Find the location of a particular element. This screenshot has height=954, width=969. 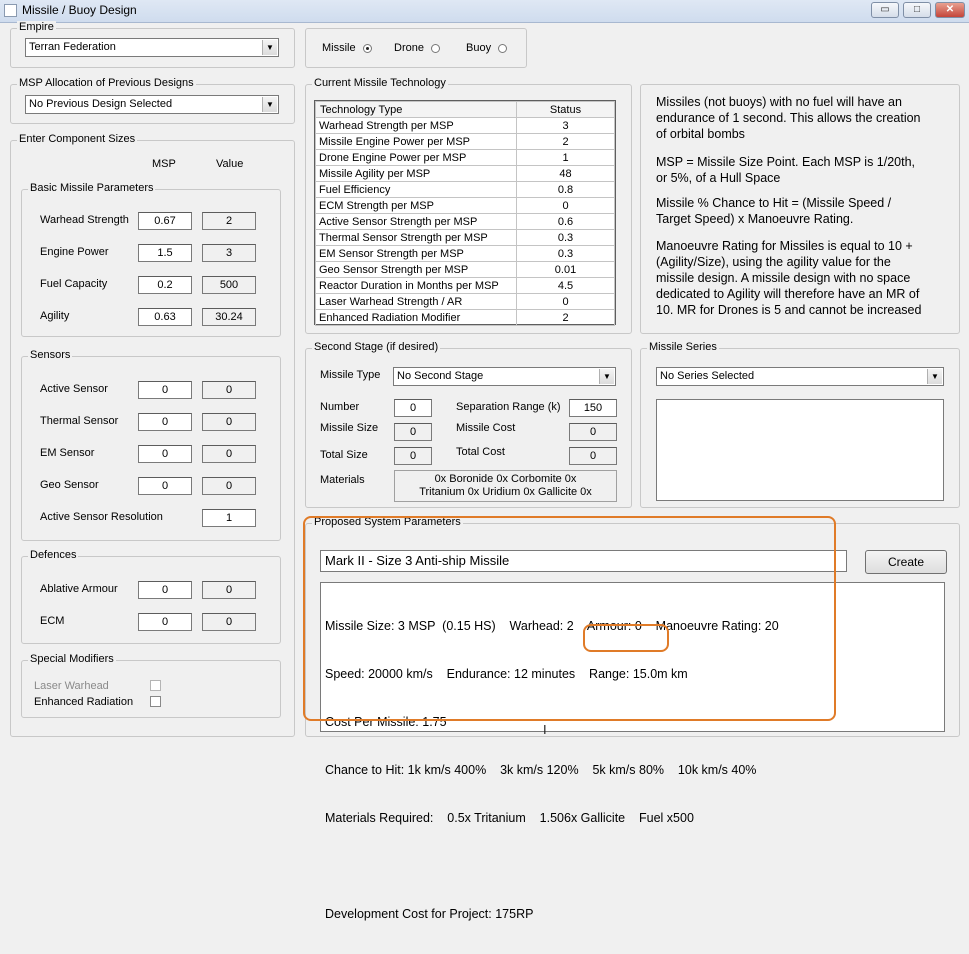

maximize-button: □ is located at coordinates (917, 10).